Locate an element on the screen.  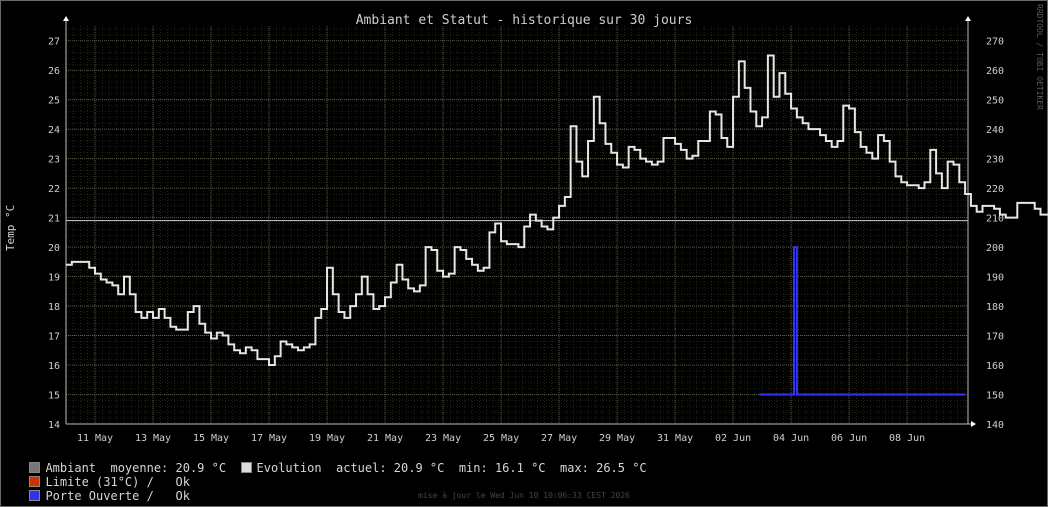
y-axis-arrow is located at coordinates (66, 18).